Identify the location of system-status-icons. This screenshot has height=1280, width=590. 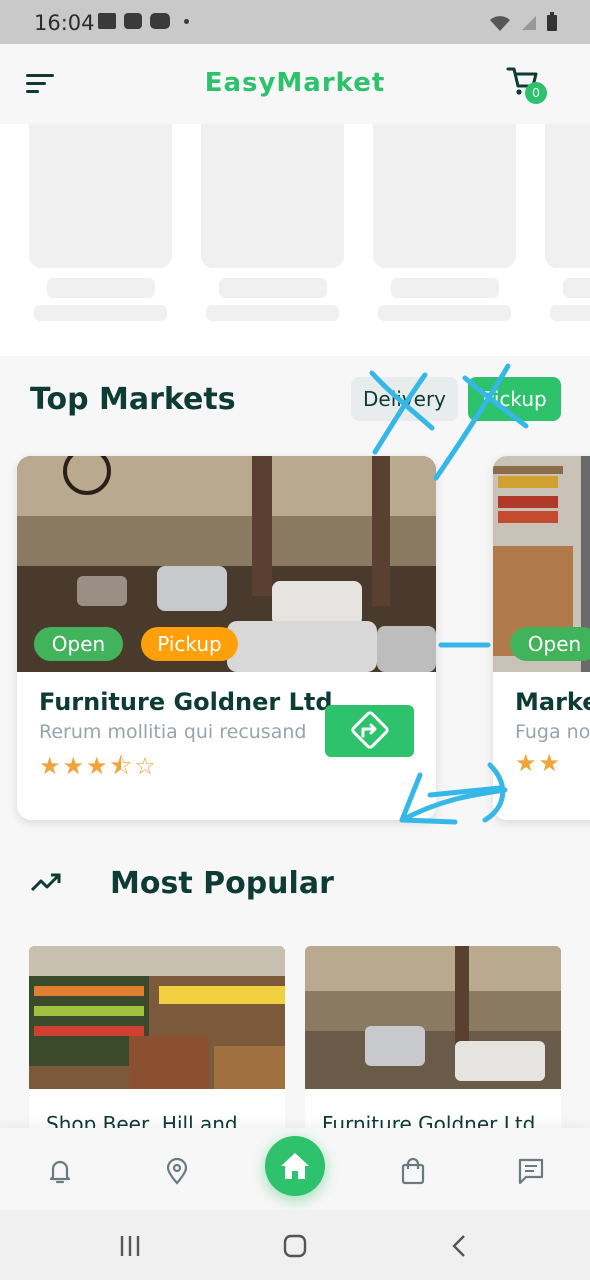
(523, 22).